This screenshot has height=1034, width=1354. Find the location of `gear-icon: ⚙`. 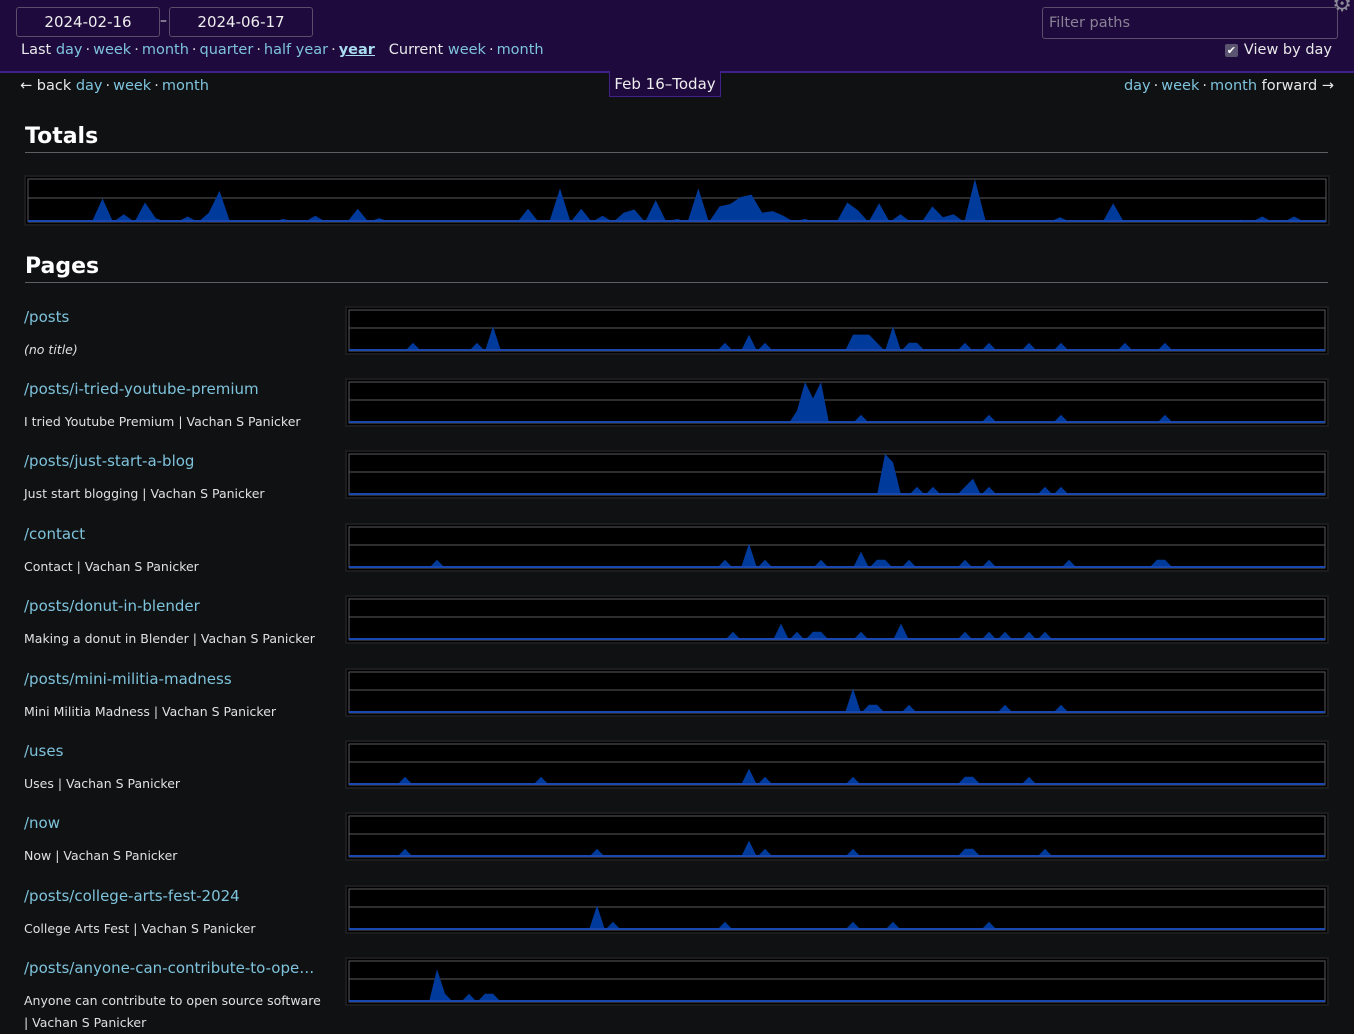

gear-icon: ⚙ is located at coordinates (1342, 8).